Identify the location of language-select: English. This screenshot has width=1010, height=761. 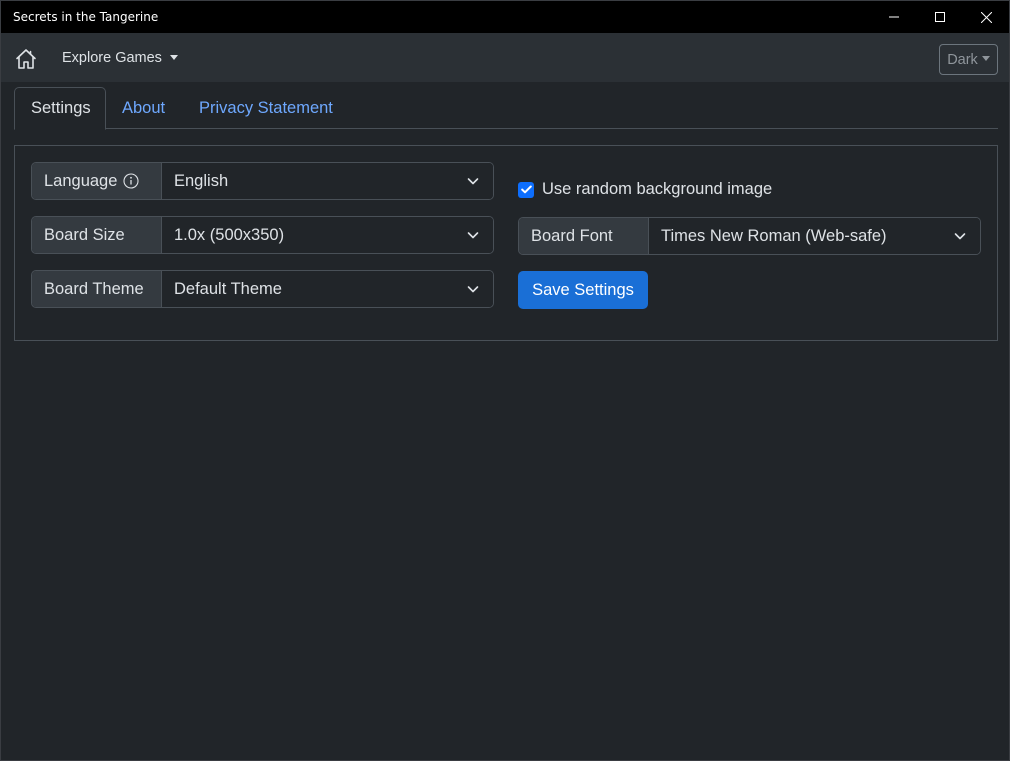
(327, 181).